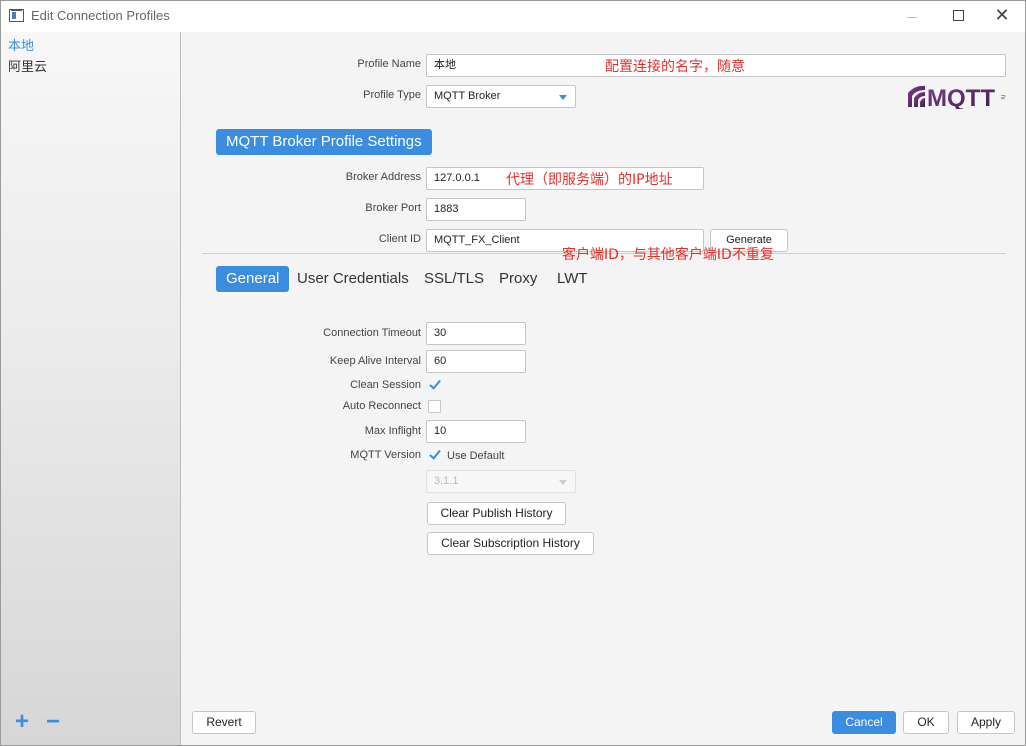 This screenshot has width=1026, height=746. I want to click on client-id-annotation: 客户端ID，与其他客户端ID不重复, so click(668, 255).